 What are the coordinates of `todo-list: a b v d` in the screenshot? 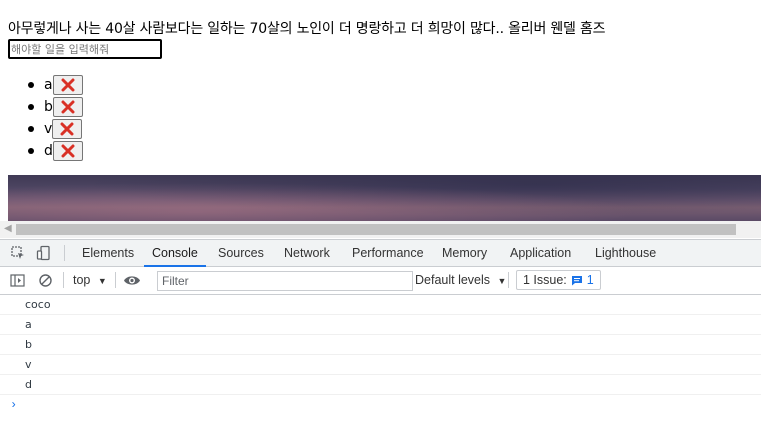 It's located at (45, 118).